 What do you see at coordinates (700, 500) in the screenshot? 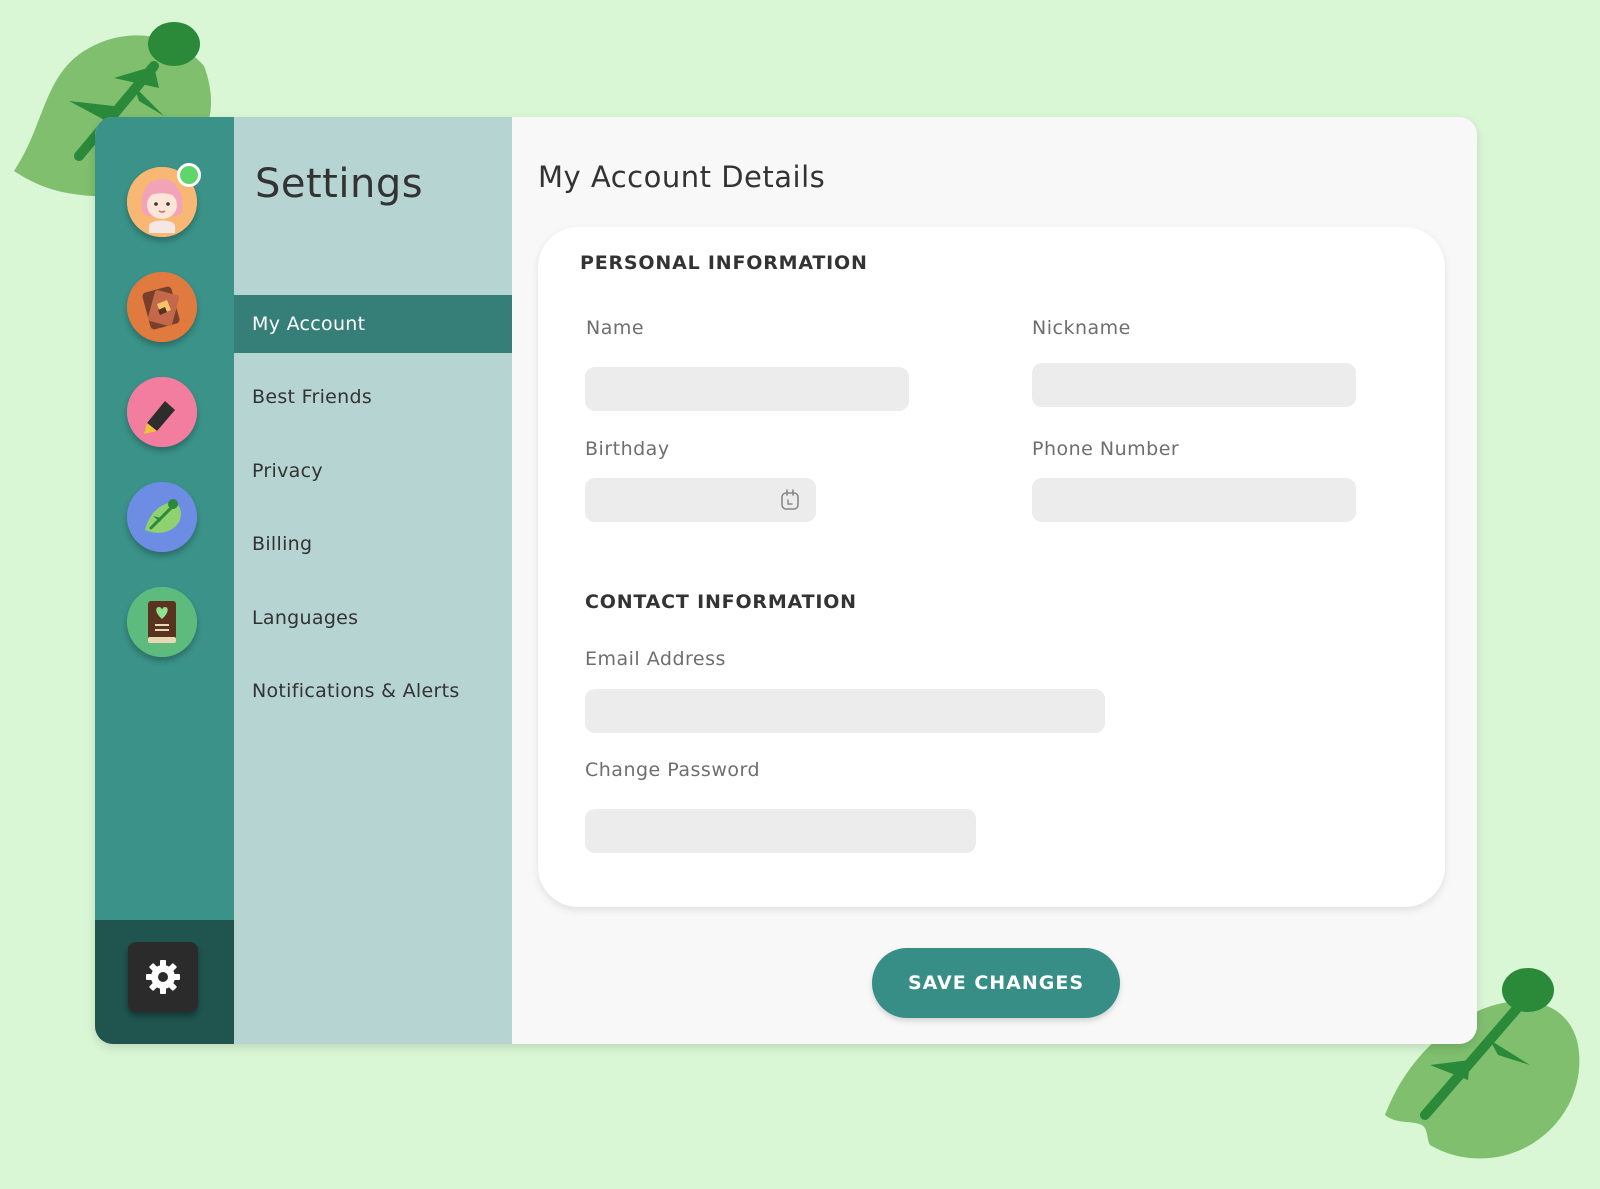
I see `birthday-picker` at bounding box center [700, 500].